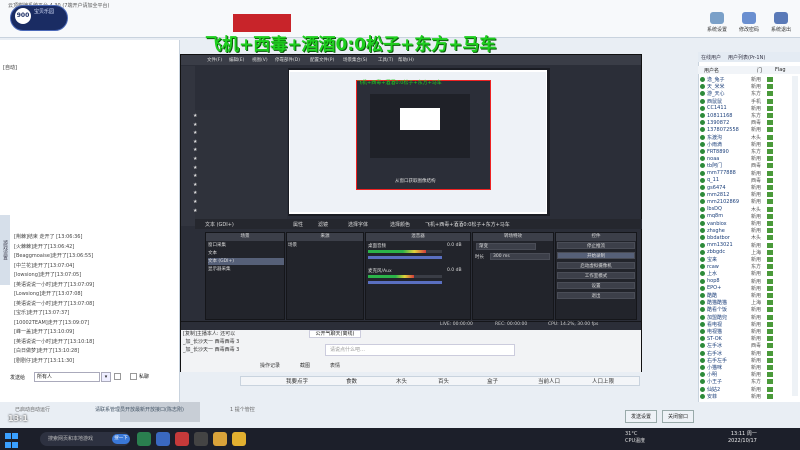 This screenshot has height=450, width=800. Describe the element at coordinates (406, 60) in the screenshot. I see `obs-menu-item: 帮助(H)` at that location.